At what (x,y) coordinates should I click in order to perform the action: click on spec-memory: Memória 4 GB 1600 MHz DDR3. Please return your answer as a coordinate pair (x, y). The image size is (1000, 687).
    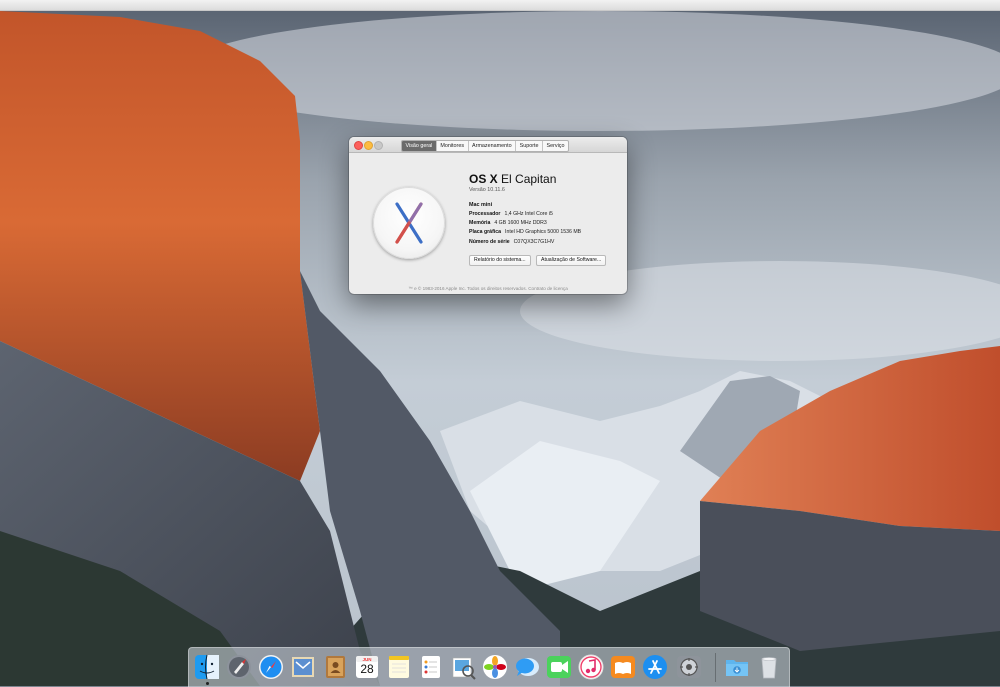
    Looking at the image, I should click on (525, 224).